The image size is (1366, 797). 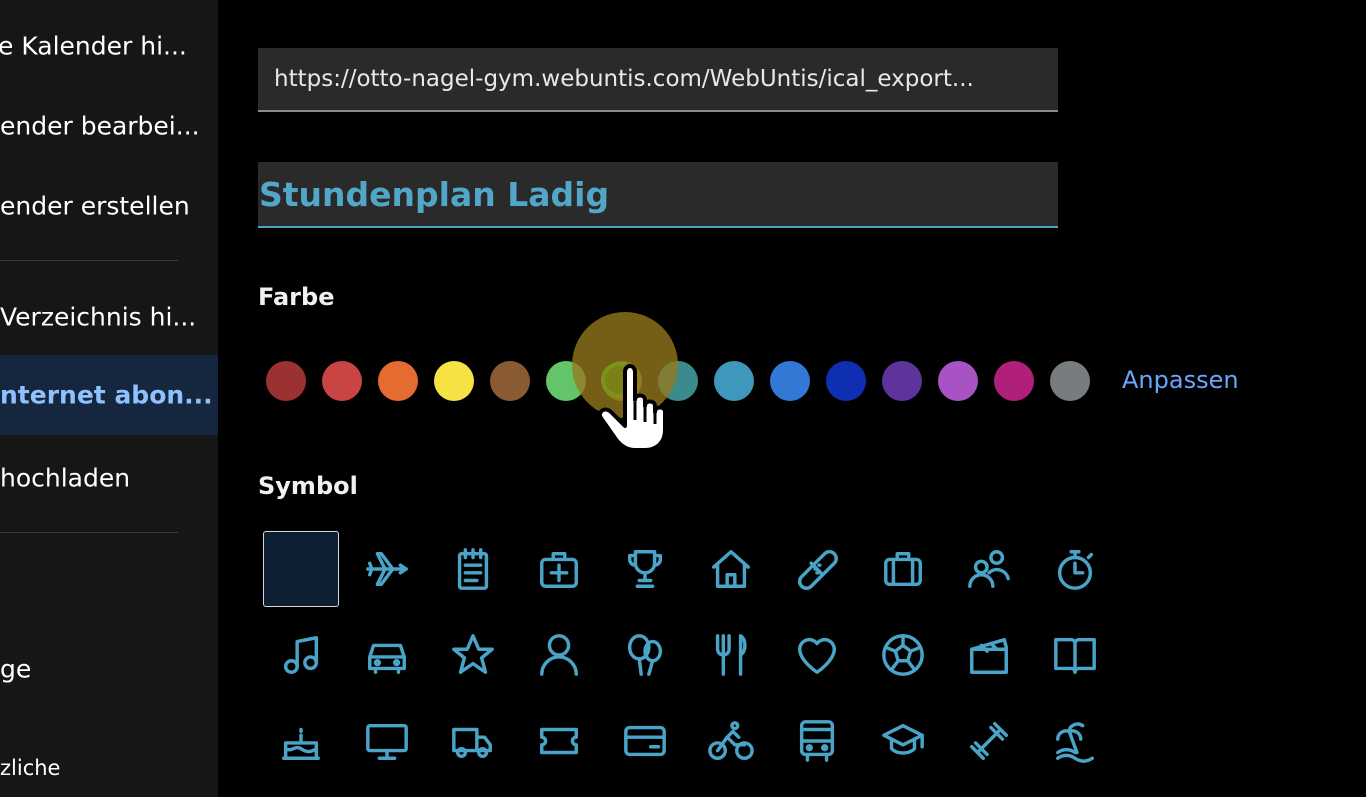 I want to click on fork-knife-icon, so click(x=731, y=655).